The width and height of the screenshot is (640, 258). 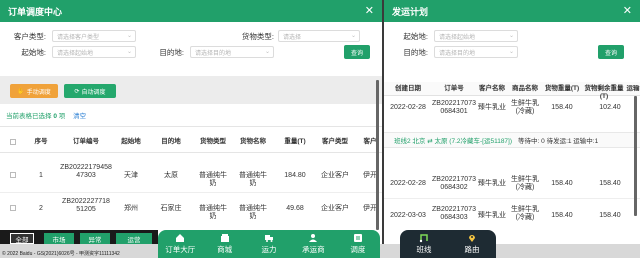 I want to click on route-nav: 班线 路由, so click(x=448, y=244).